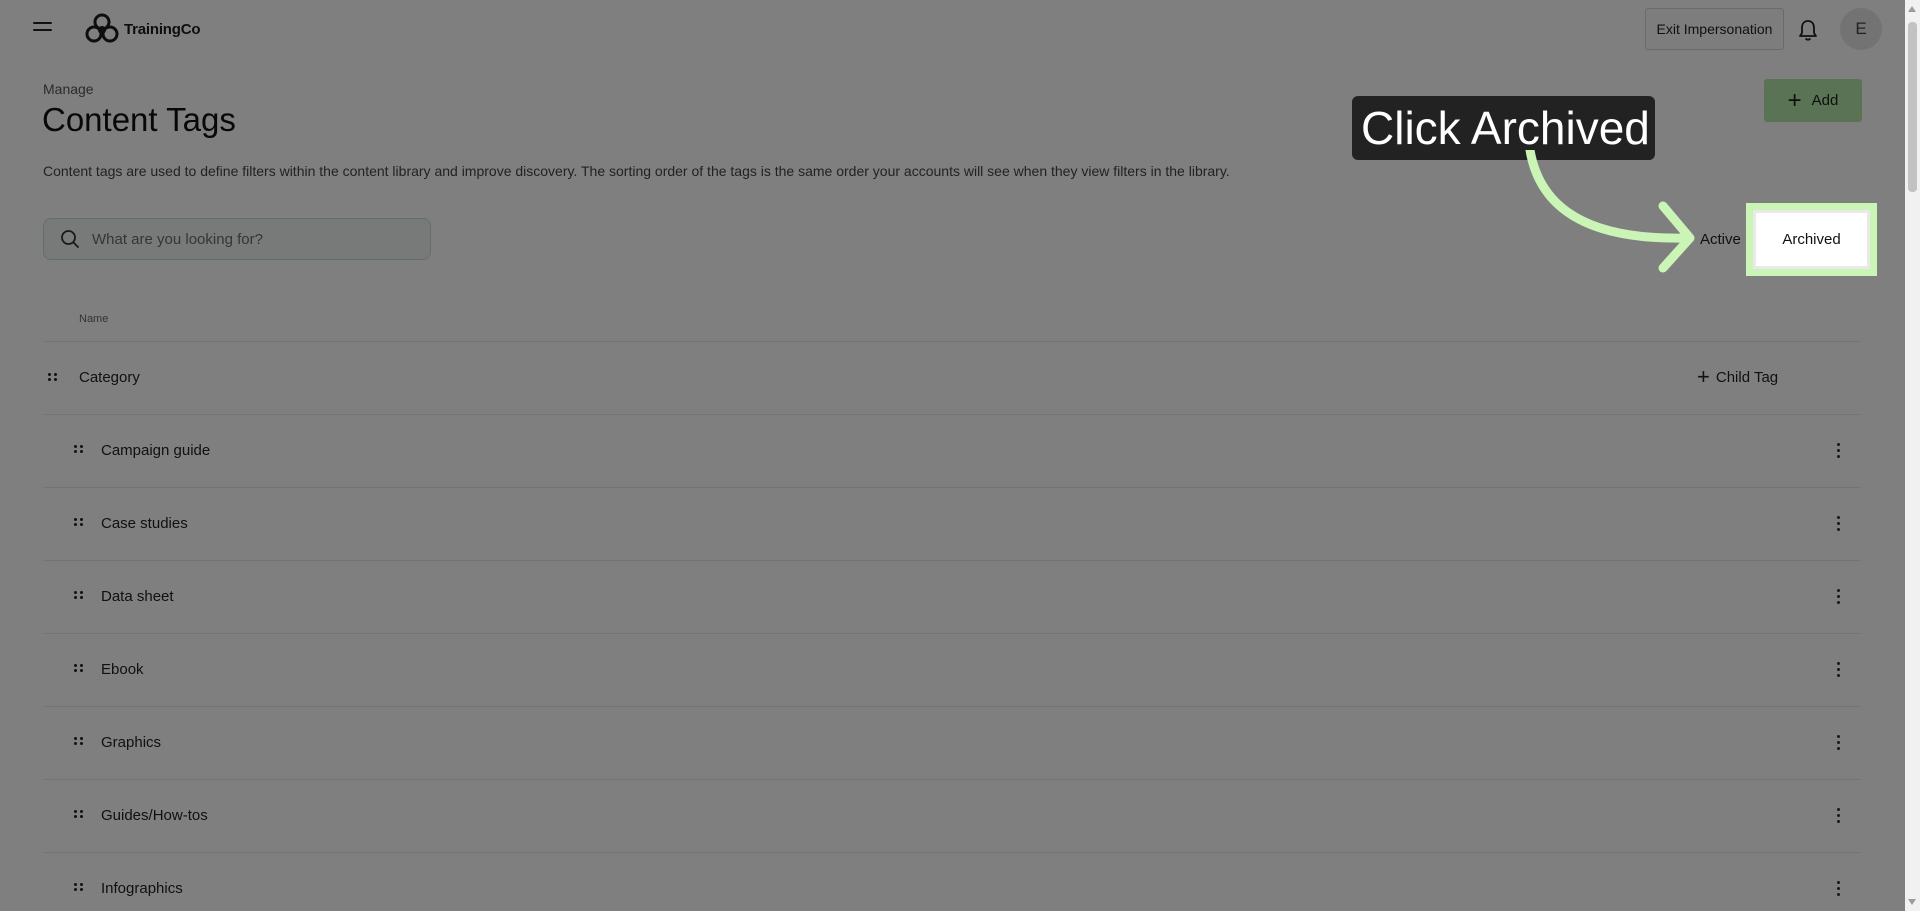 This screenshot has height=911, width=1920. I want to click on hamburger-icon, so click(42, 30).